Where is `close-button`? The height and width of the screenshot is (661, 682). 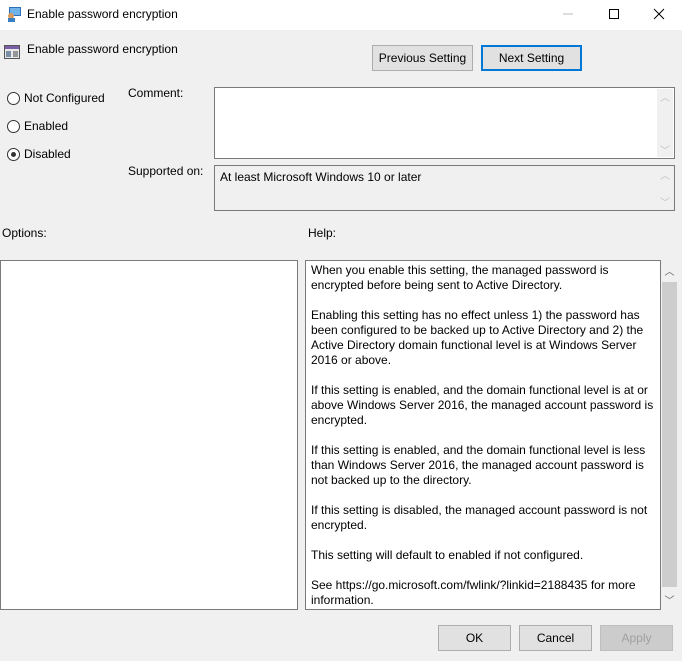
close-button is located at coordinates (659, 15).